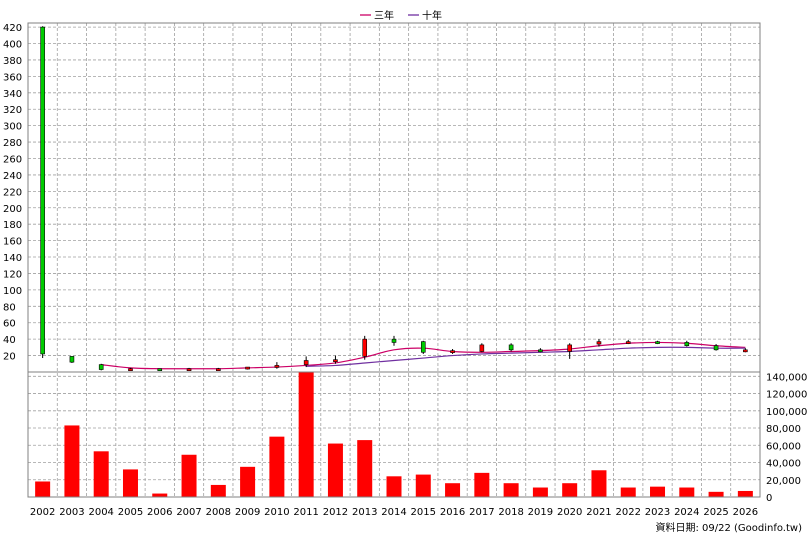  Describe the element at coordinates (9, 307) in the screenshot. I see `price-tick-label: 80` at that location.